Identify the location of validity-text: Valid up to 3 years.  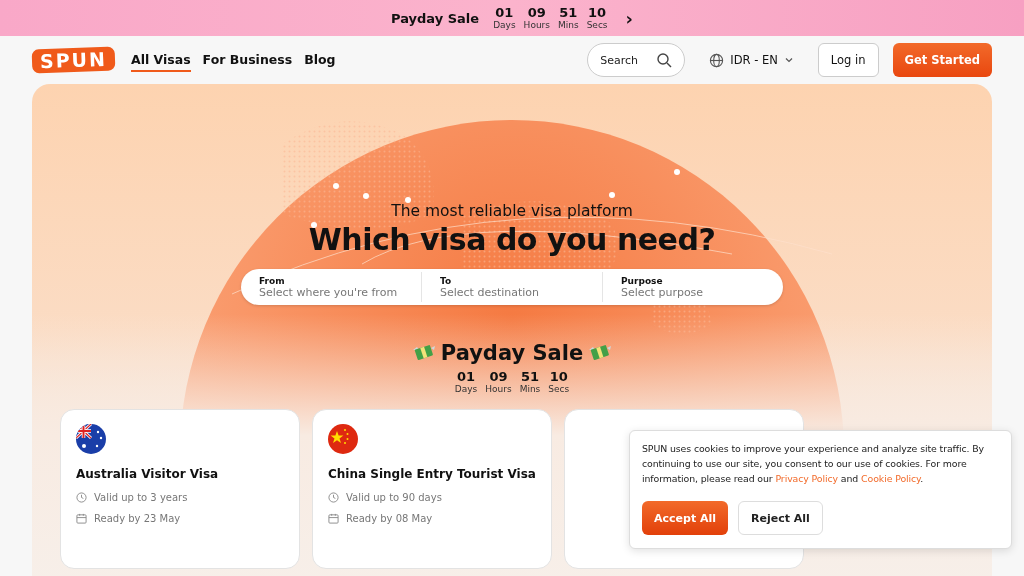
(141, 497).